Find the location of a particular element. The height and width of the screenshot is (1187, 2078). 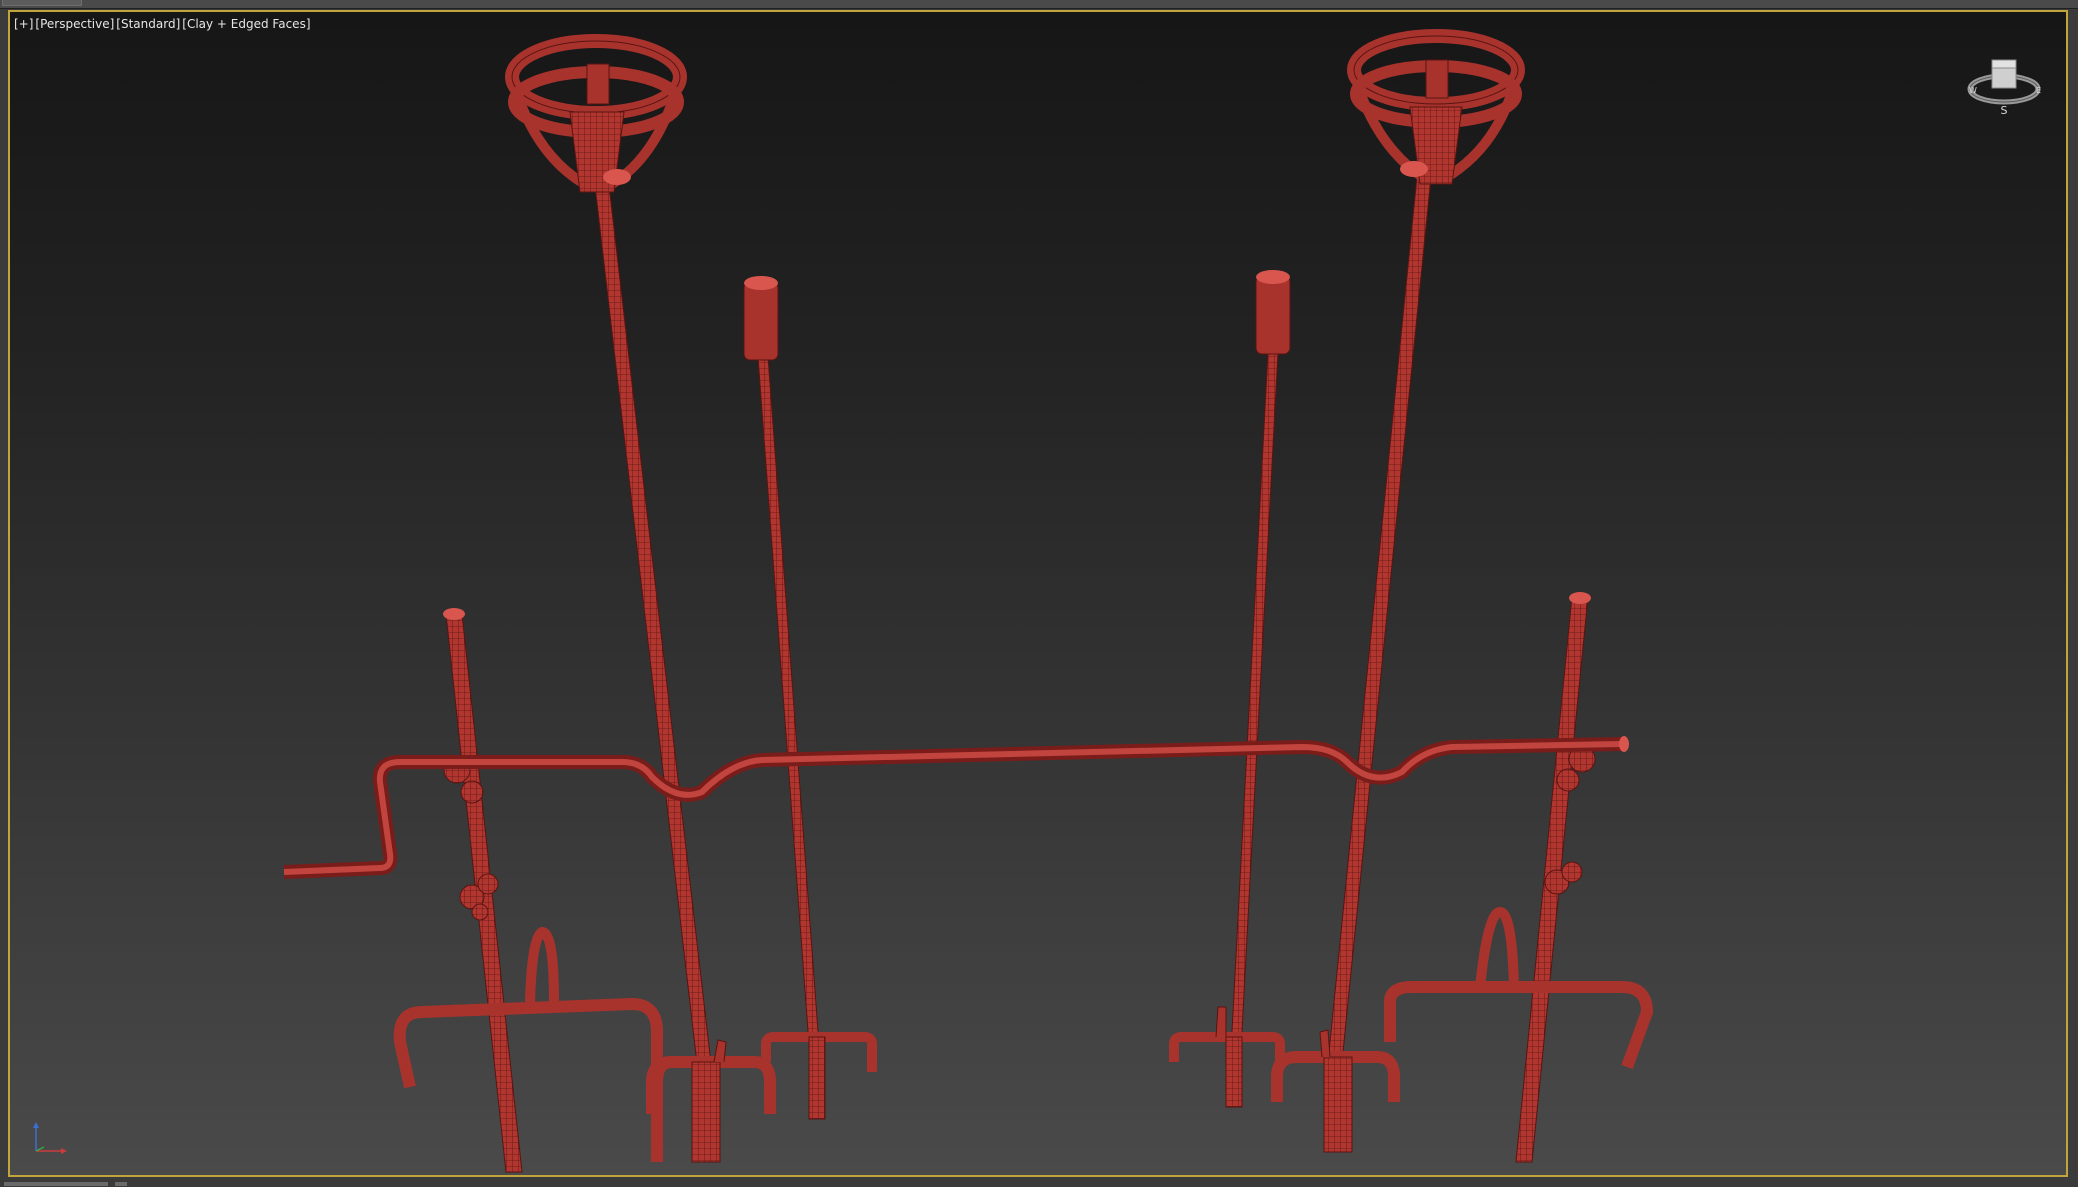

viewport-menu-label: [+] is located at coordinates (23, 24).